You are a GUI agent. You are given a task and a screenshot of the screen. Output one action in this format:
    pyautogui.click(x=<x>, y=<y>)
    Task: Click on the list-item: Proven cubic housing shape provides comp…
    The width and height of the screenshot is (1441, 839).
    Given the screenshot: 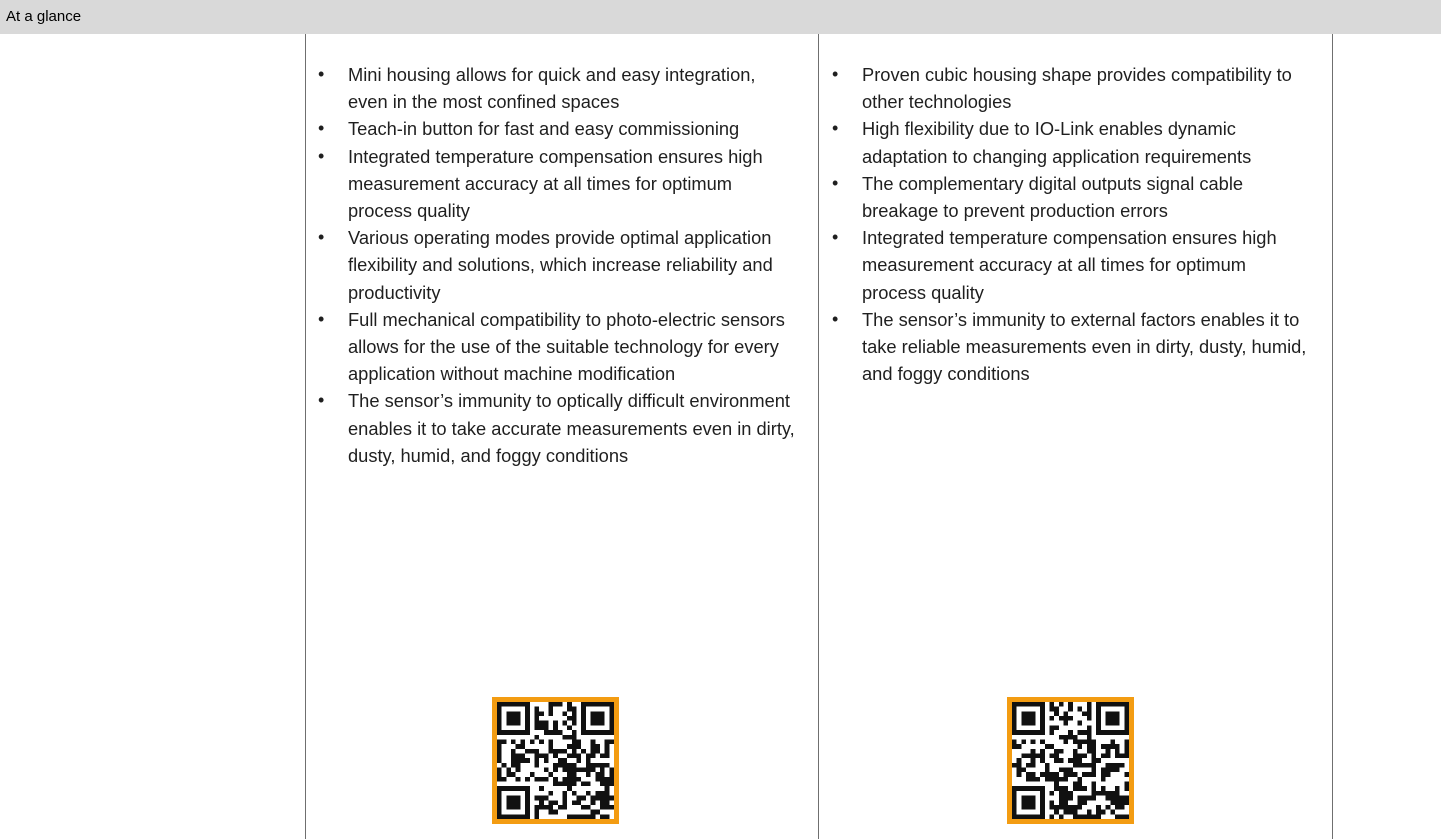 What is the action you would take?
    pyautogui.click(x=1072, y=88)
    